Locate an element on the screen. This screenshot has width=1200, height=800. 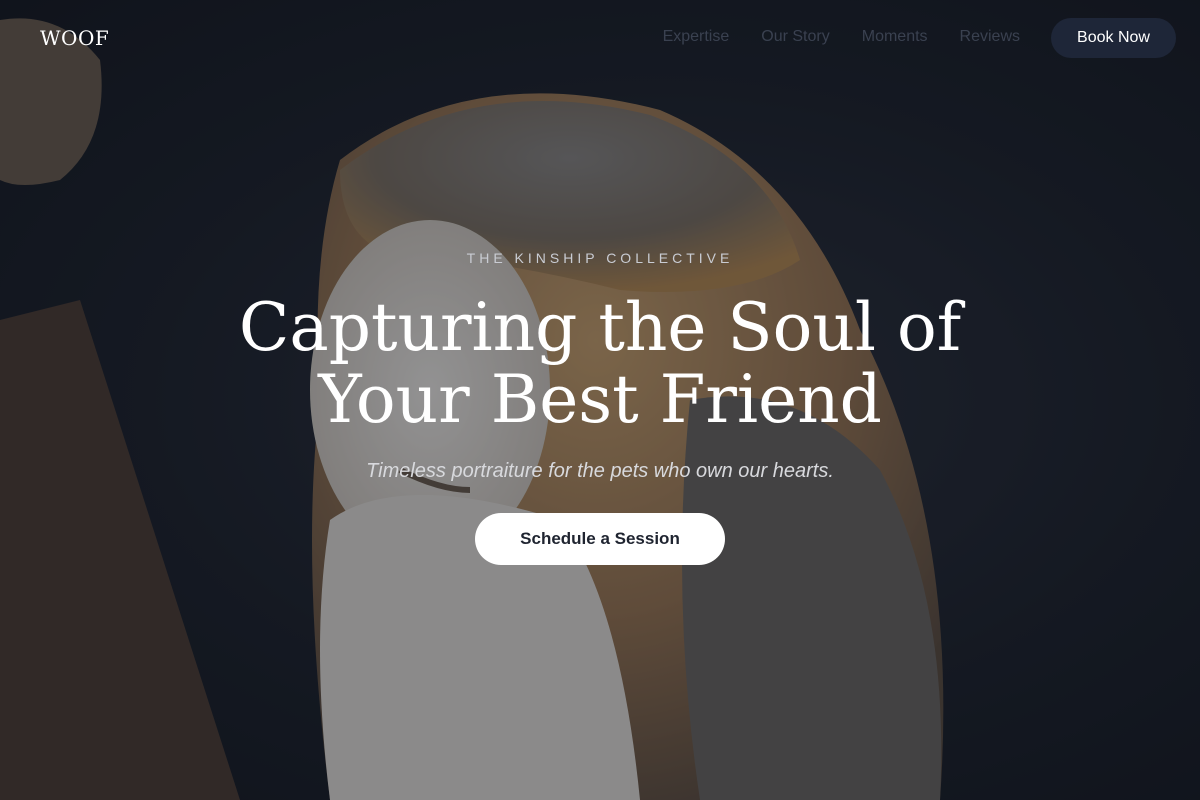
hero-headline: Capturing the Soul of Your Best Friend is located at coordinates (600, 363).